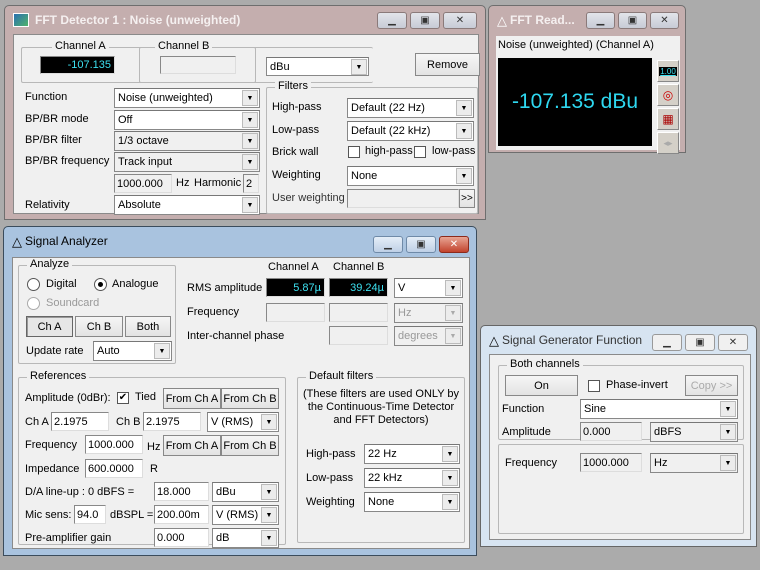  What do you see at coordinates (143, 183) in the screenshot?
I see `bpbr-frequency-input: 1000.000` at bounding box center [143, 183].